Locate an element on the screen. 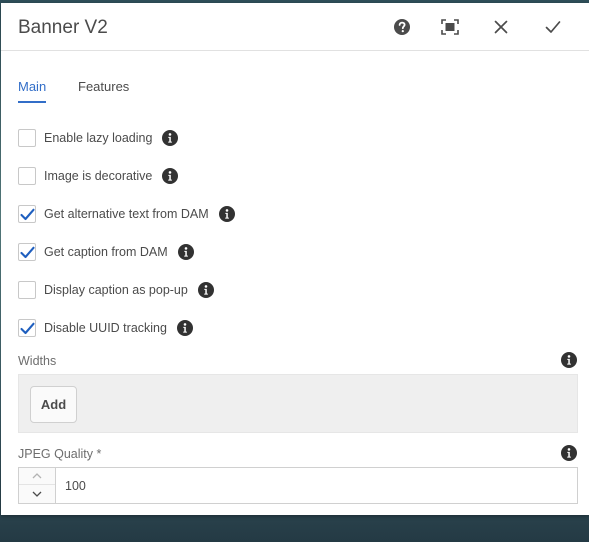  checkbox-label: Get caption from DAM is located at coordinates (106, 252).